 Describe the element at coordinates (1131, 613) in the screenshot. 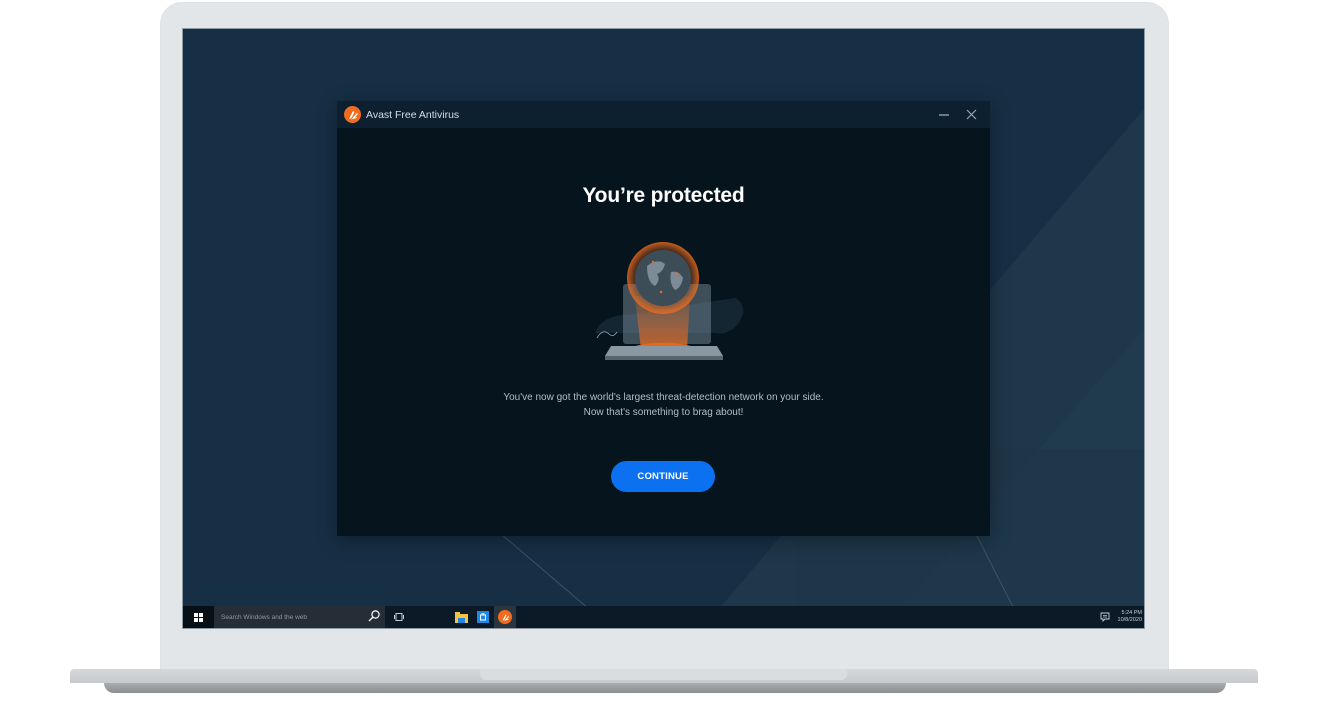

I see `clock-time: 5:24 PM` at that location.